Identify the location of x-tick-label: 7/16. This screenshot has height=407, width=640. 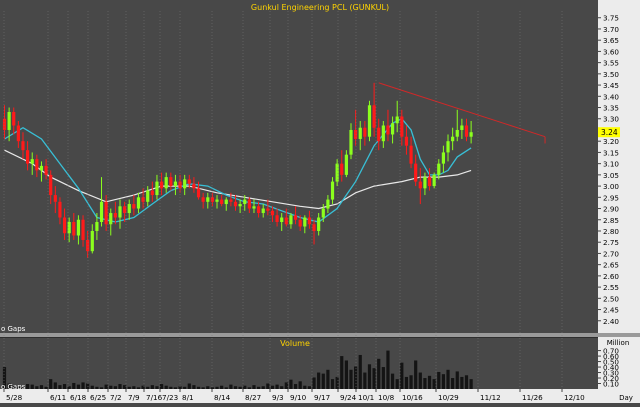
(154, 397).